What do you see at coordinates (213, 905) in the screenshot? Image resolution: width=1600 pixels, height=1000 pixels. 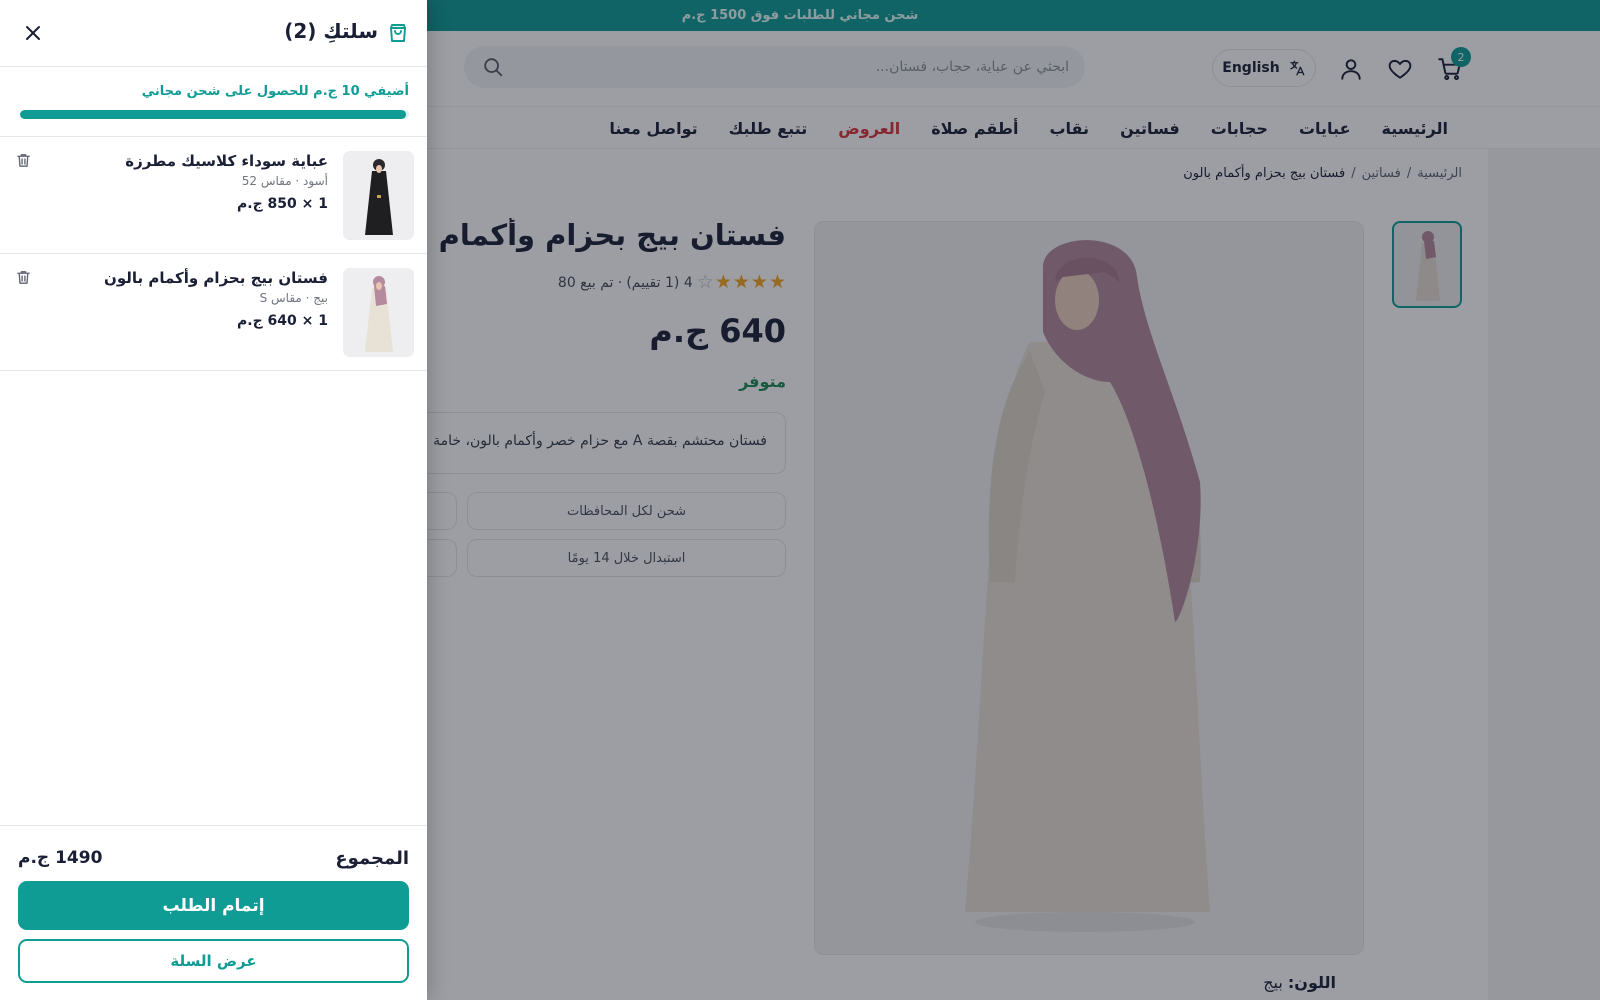 I see `checkout-button: إتمام الطلب` at bounding box center [213, 905].